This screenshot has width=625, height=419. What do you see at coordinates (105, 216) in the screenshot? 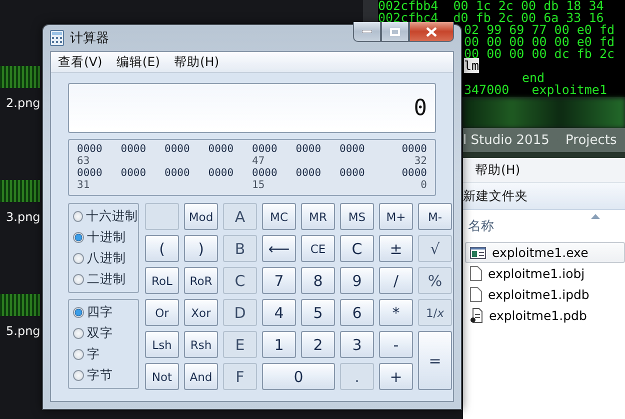
I see `radio-option: 十六进制` at bounding box center [105, 216].